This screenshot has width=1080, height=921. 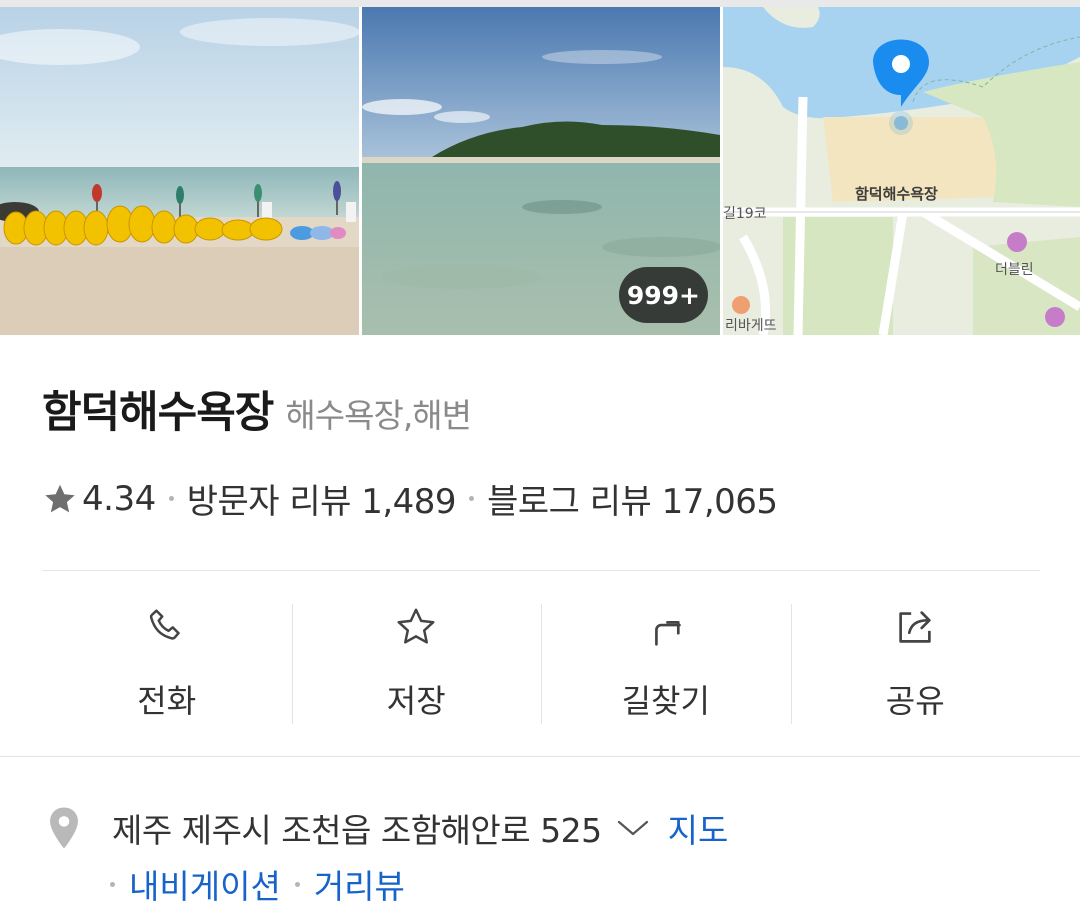 I want to click on title-row: 함덕해수욕장 해수욕장,해변, so click(x=257, y=409).